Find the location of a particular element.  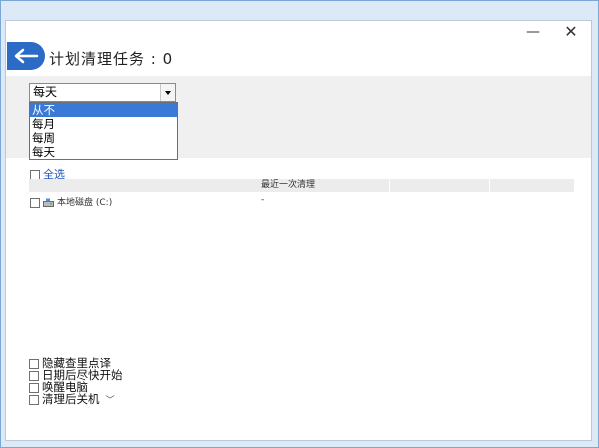

drive-icon is located at coordinates (48, 202).